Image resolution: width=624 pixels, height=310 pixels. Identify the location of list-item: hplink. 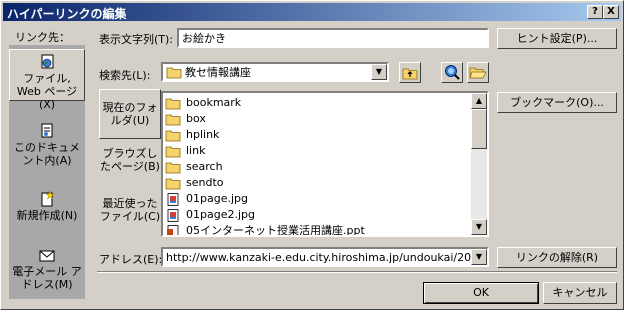
(192, 135).